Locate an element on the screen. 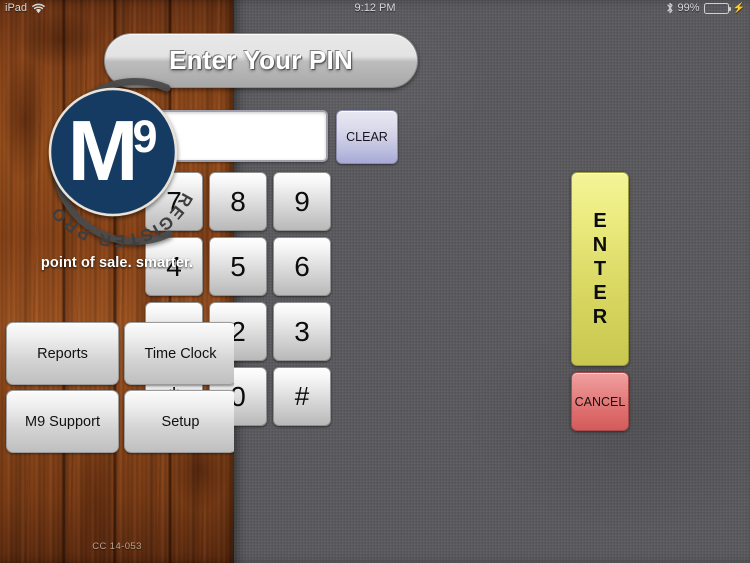  key-hash: # is located at coordinates (302, 396).